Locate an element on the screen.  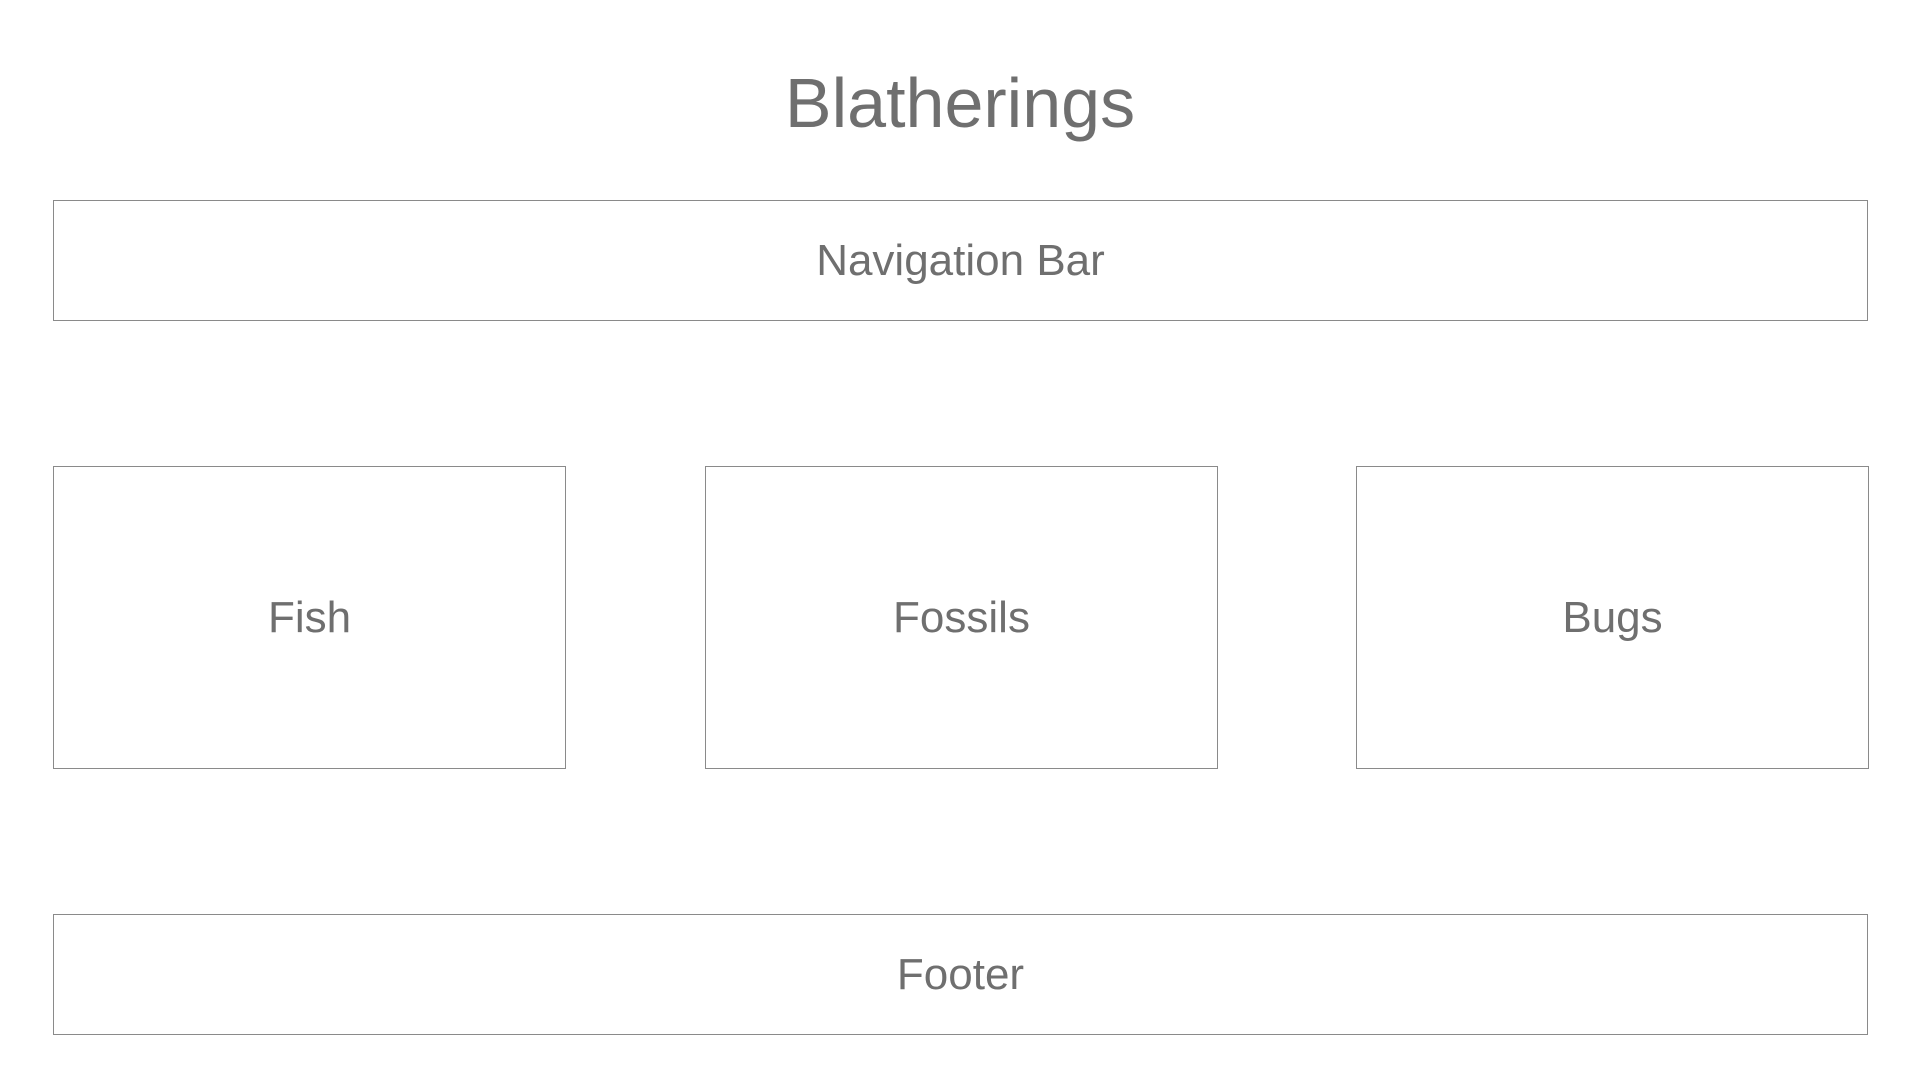
footer: Footer is located at coordinates (960, 974).